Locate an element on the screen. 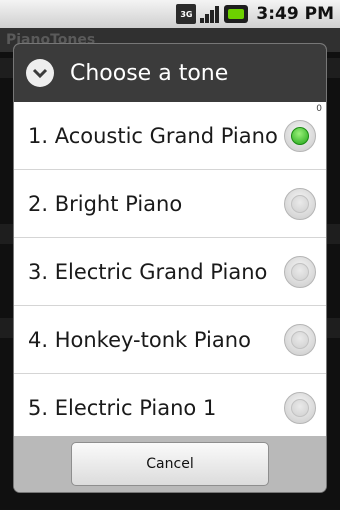 This screenshot has height=510, width=340. cancel-button: Cancel is located at coordinates (170, 464).